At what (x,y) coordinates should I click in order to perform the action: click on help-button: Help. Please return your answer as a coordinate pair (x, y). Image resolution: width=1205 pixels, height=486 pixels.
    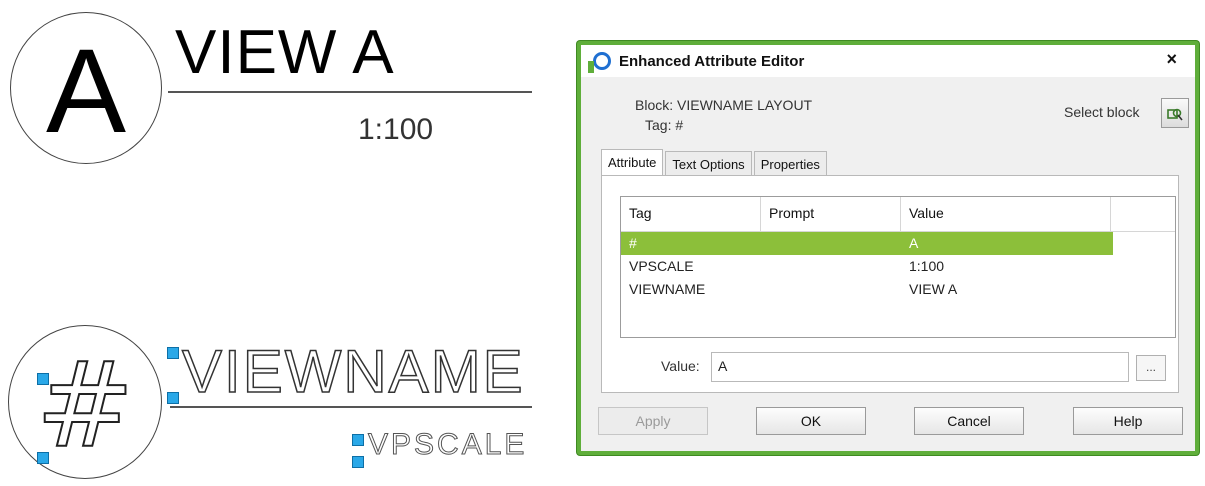
    Looking at the image, I should click on (1128, 421).